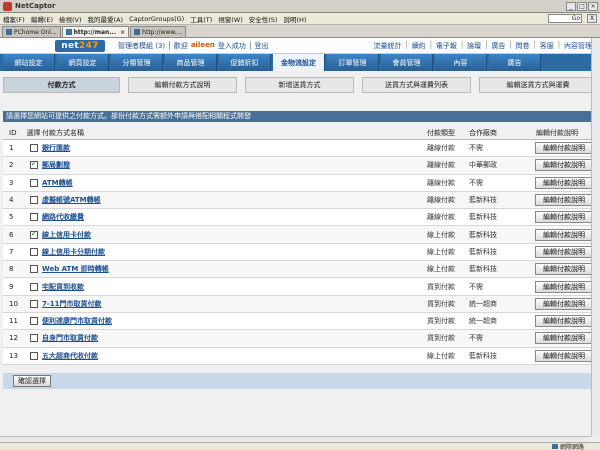 The image size is (600, 450). What do you see at coordinates (441, 286) in the screenshot?
I see `row-type: 貨到付款` at bounding box center [441, 286].